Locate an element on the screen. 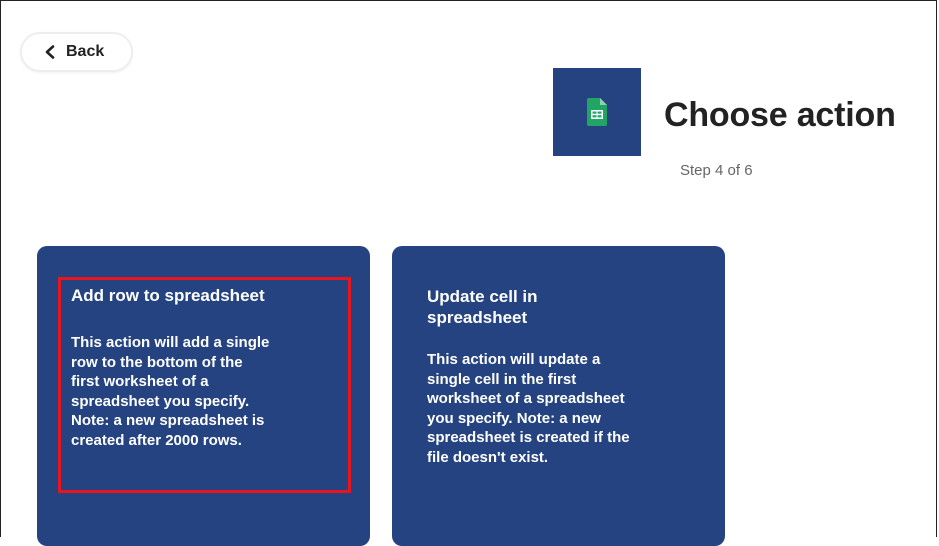 The width and height of the screenshot is (939, 546). service-logo is located at coordinates (597, 112).